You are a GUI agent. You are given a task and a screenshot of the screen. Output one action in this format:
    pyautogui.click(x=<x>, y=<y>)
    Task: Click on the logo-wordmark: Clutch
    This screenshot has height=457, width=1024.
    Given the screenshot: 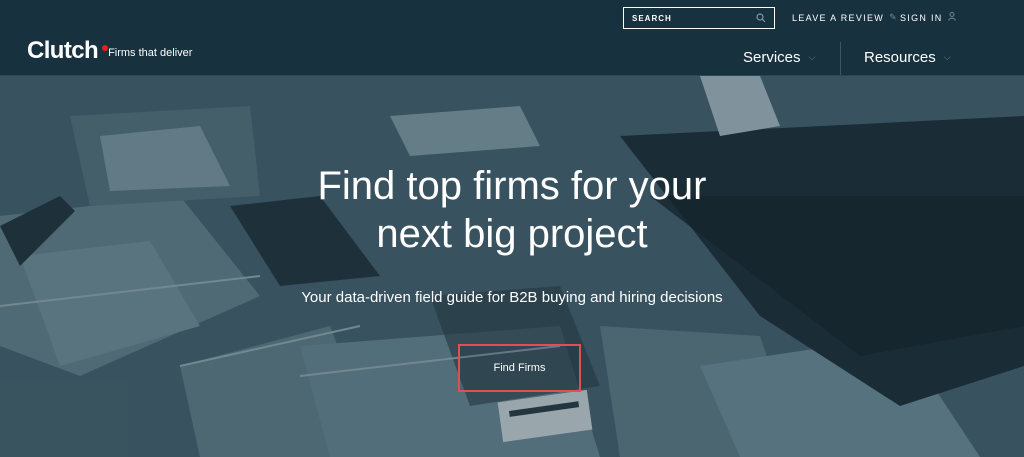 What is the action you would take?
    pyautogui.click(x=63, y=50)
    